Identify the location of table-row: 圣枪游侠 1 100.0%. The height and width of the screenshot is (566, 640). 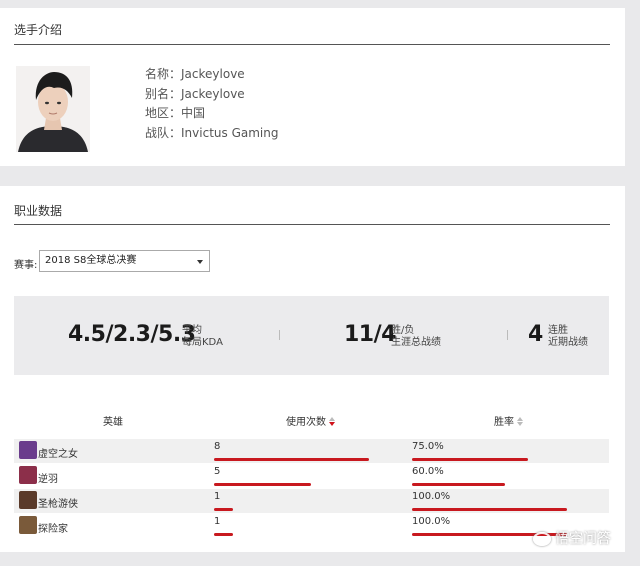
(311, 501).